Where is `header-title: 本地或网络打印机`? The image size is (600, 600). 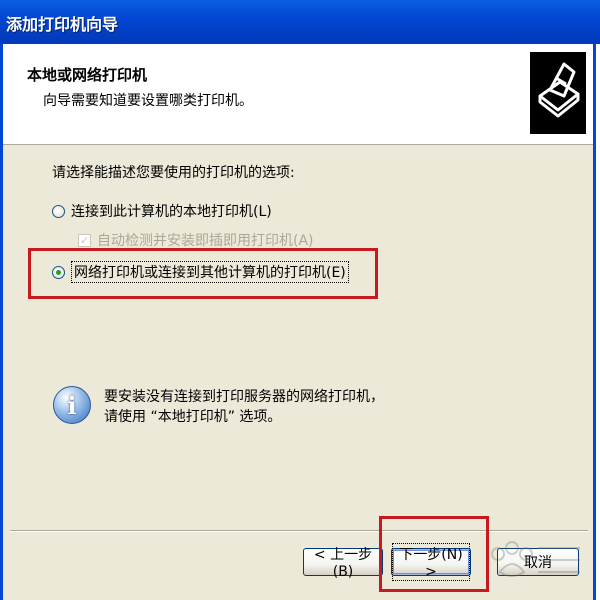 header-title: 本地或网络打印机 is located at coordinates (87, 75).